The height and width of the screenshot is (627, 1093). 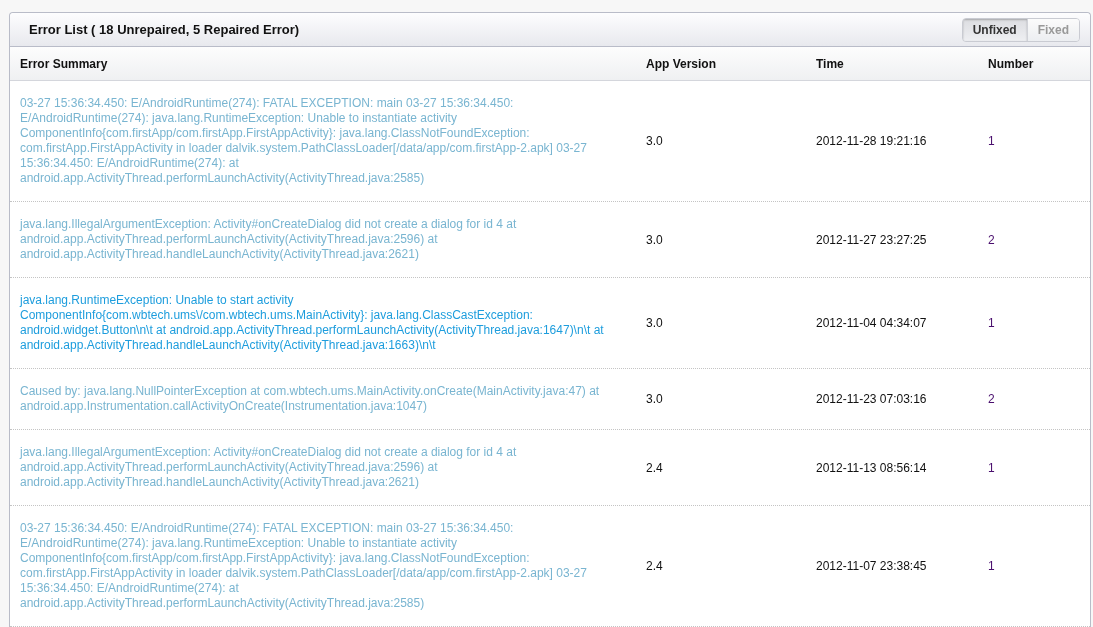 What do you see at coordinates (830, 63) in the screenshot?
I see `column-header: Time` at bounding box center [830, 63].